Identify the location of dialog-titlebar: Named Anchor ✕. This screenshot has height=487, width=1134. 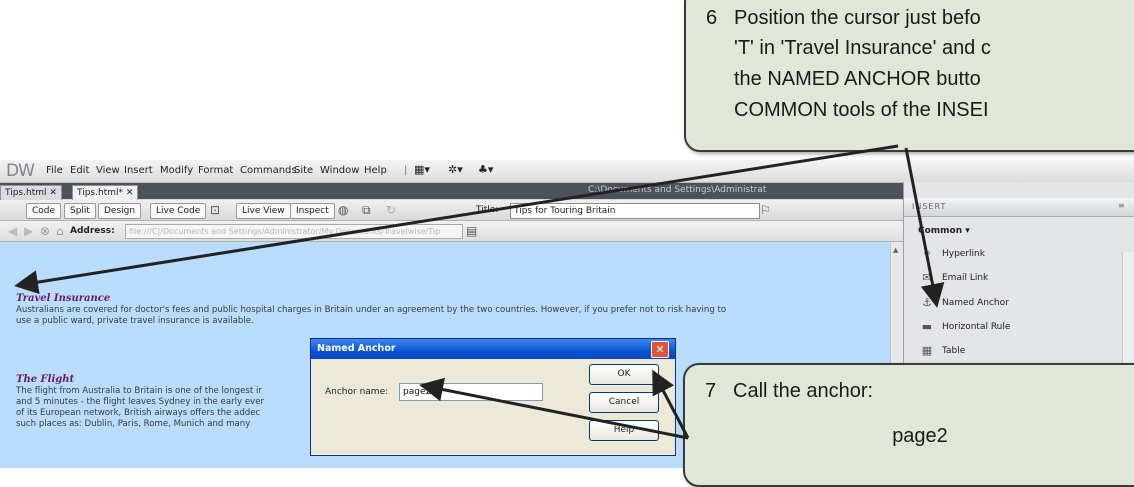
(493, 349).